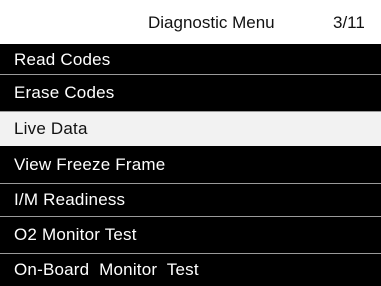 This screenshot has width=381, height=286. I want to click on menu-item-o2-monitor-test: O2 Monitor Test, so click(190, 235).